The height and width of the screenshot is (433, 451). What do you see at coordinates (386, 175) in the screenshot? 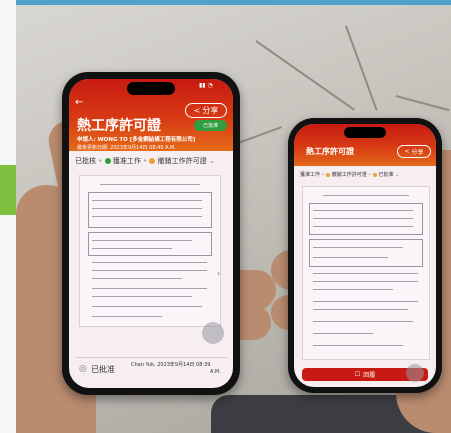
I see `flow-step-3: 已批准` at bounding box center [386, 175].